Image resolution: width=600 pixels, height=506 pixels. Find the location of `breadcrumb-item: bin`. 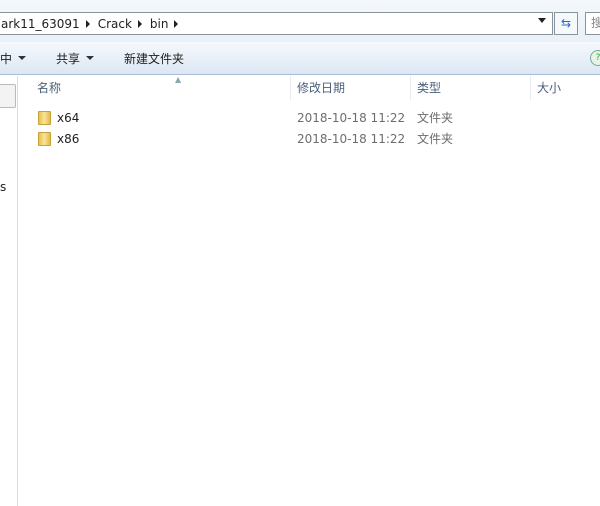

breadcrumb-item: bin is located at coordinates (159, 24).